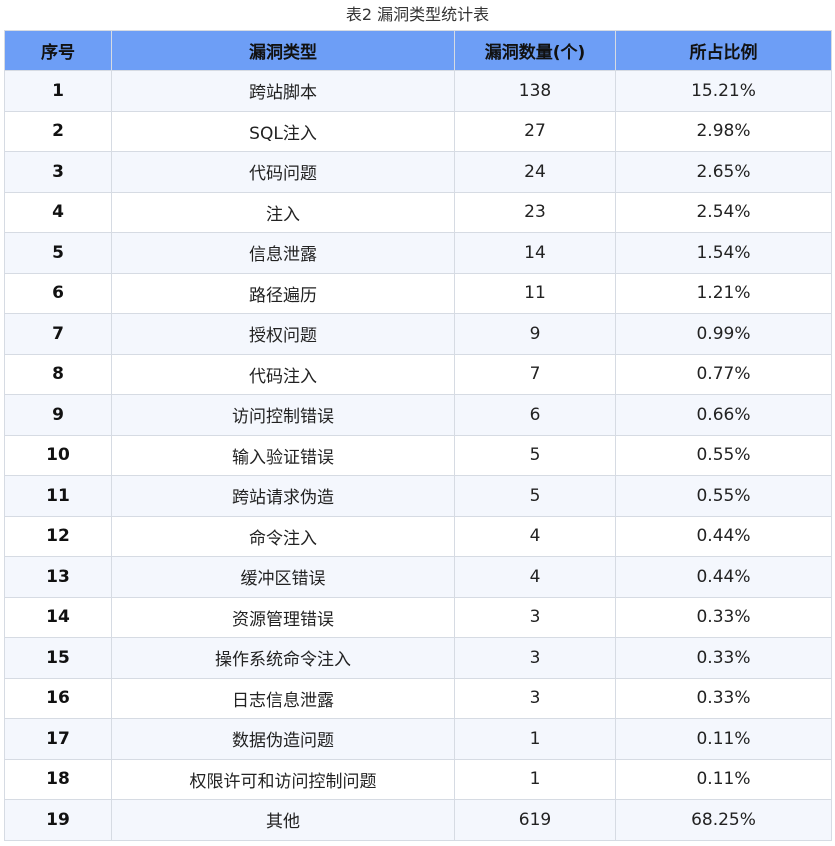  What do you see at coordinates (58, 50) in the screenshot?
I see `column-header-index: 序号` at bounding box center [58, 50].